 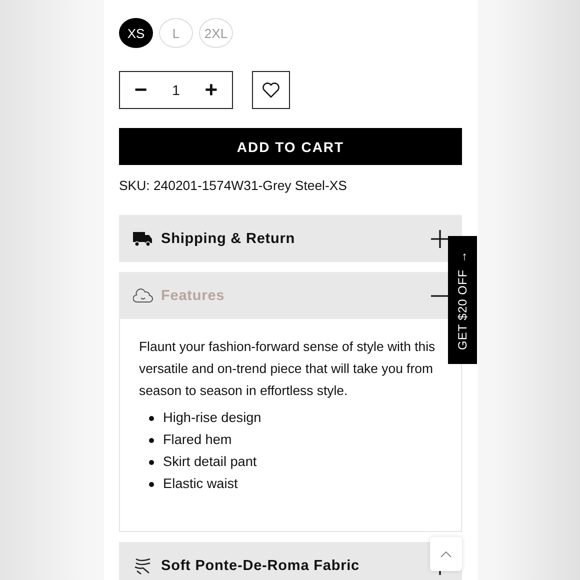 What do you see at coordinates (287, 369) in the screenshot?
I see `description: Flaunt your fashion-forward sense of style with this versatile and on-trend piece that will take you from season to season in effortless style.` at bounding box center [287, 369].